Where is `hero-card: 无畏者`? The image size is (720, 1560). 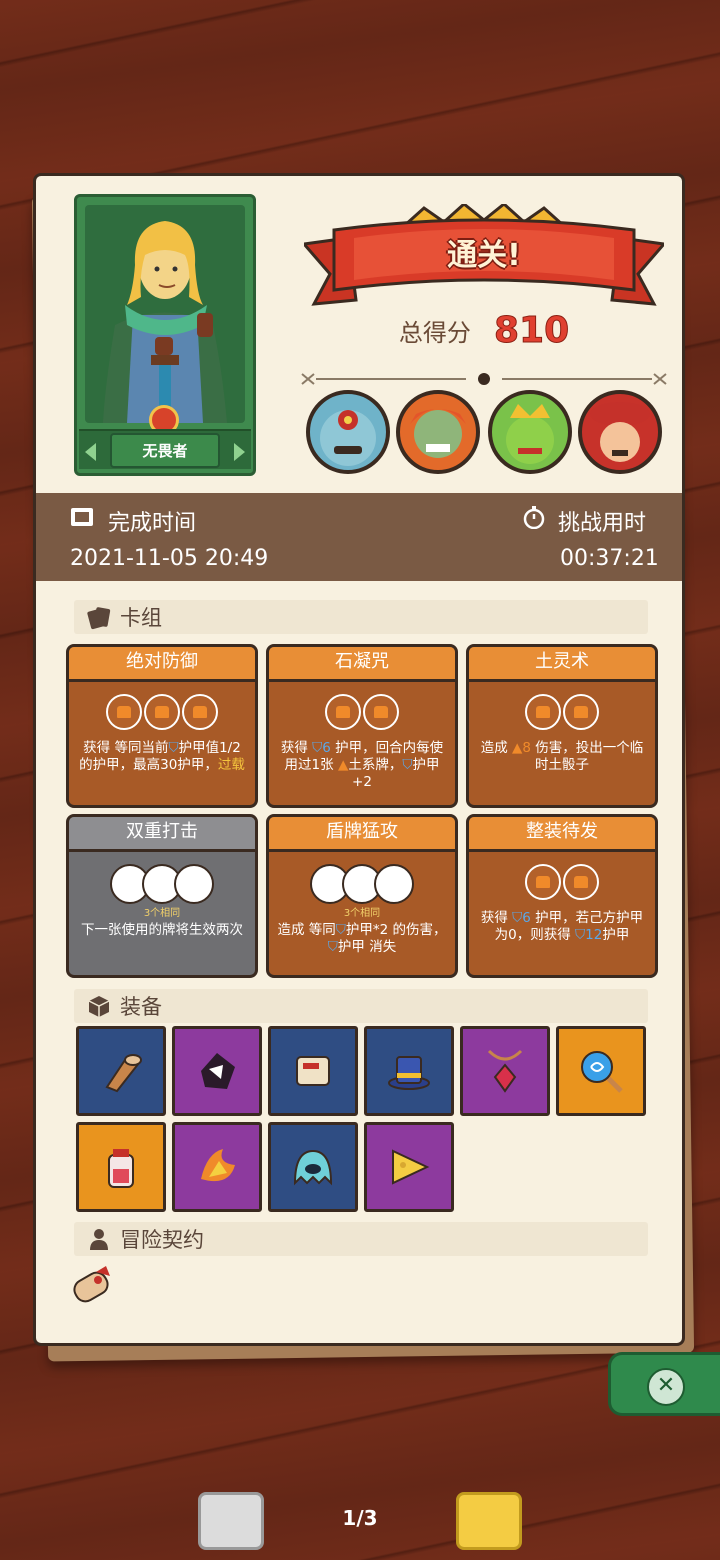 hero-card: 无畏者 is located at coordinates (165, 335).